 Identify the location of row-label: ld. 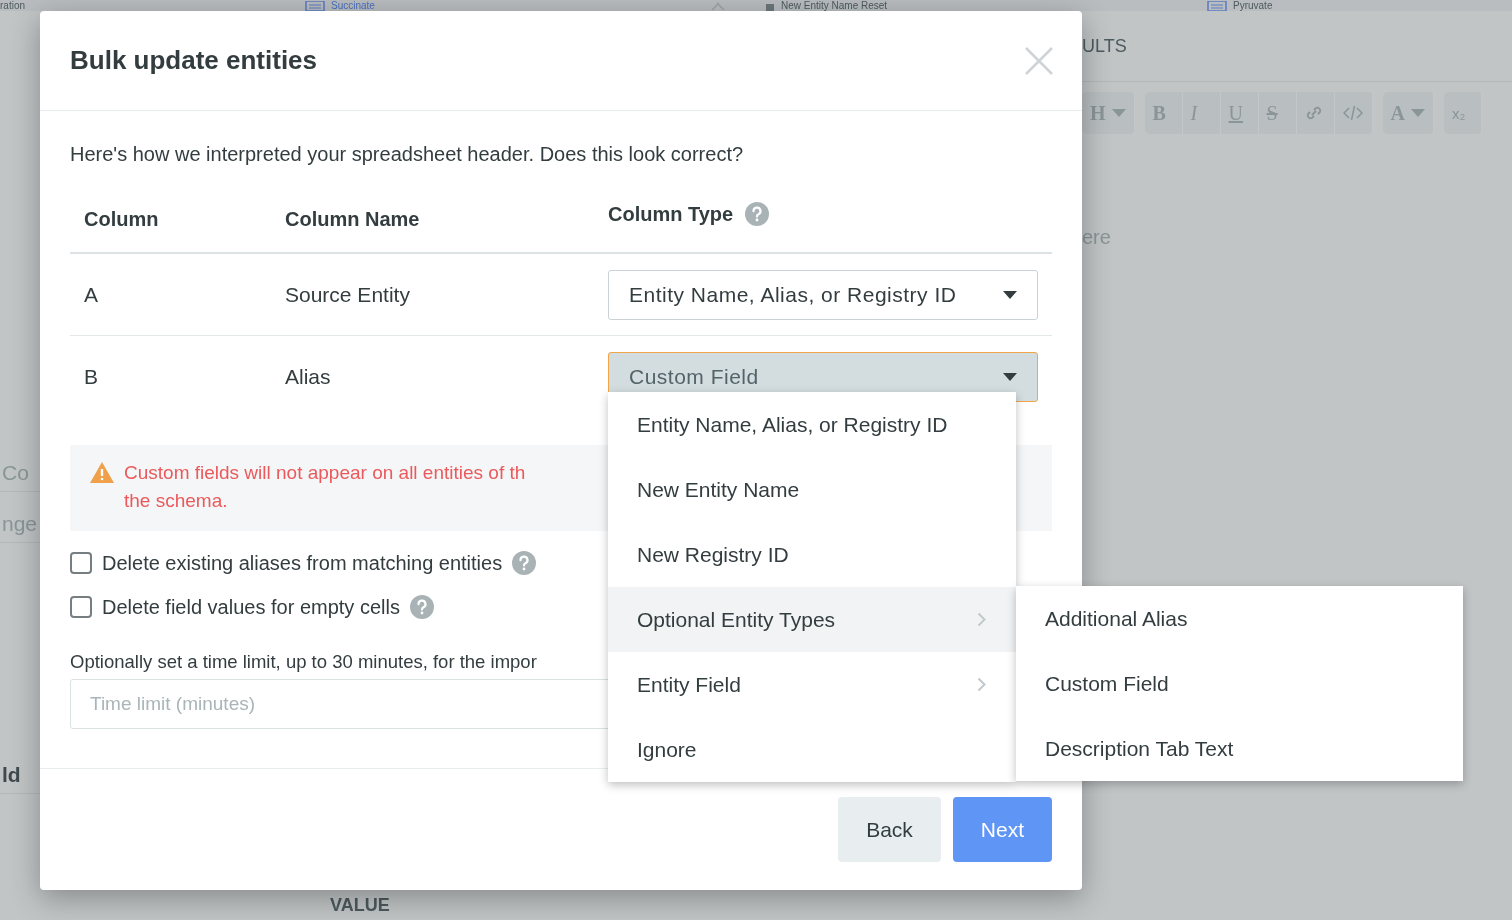
(11, 775).